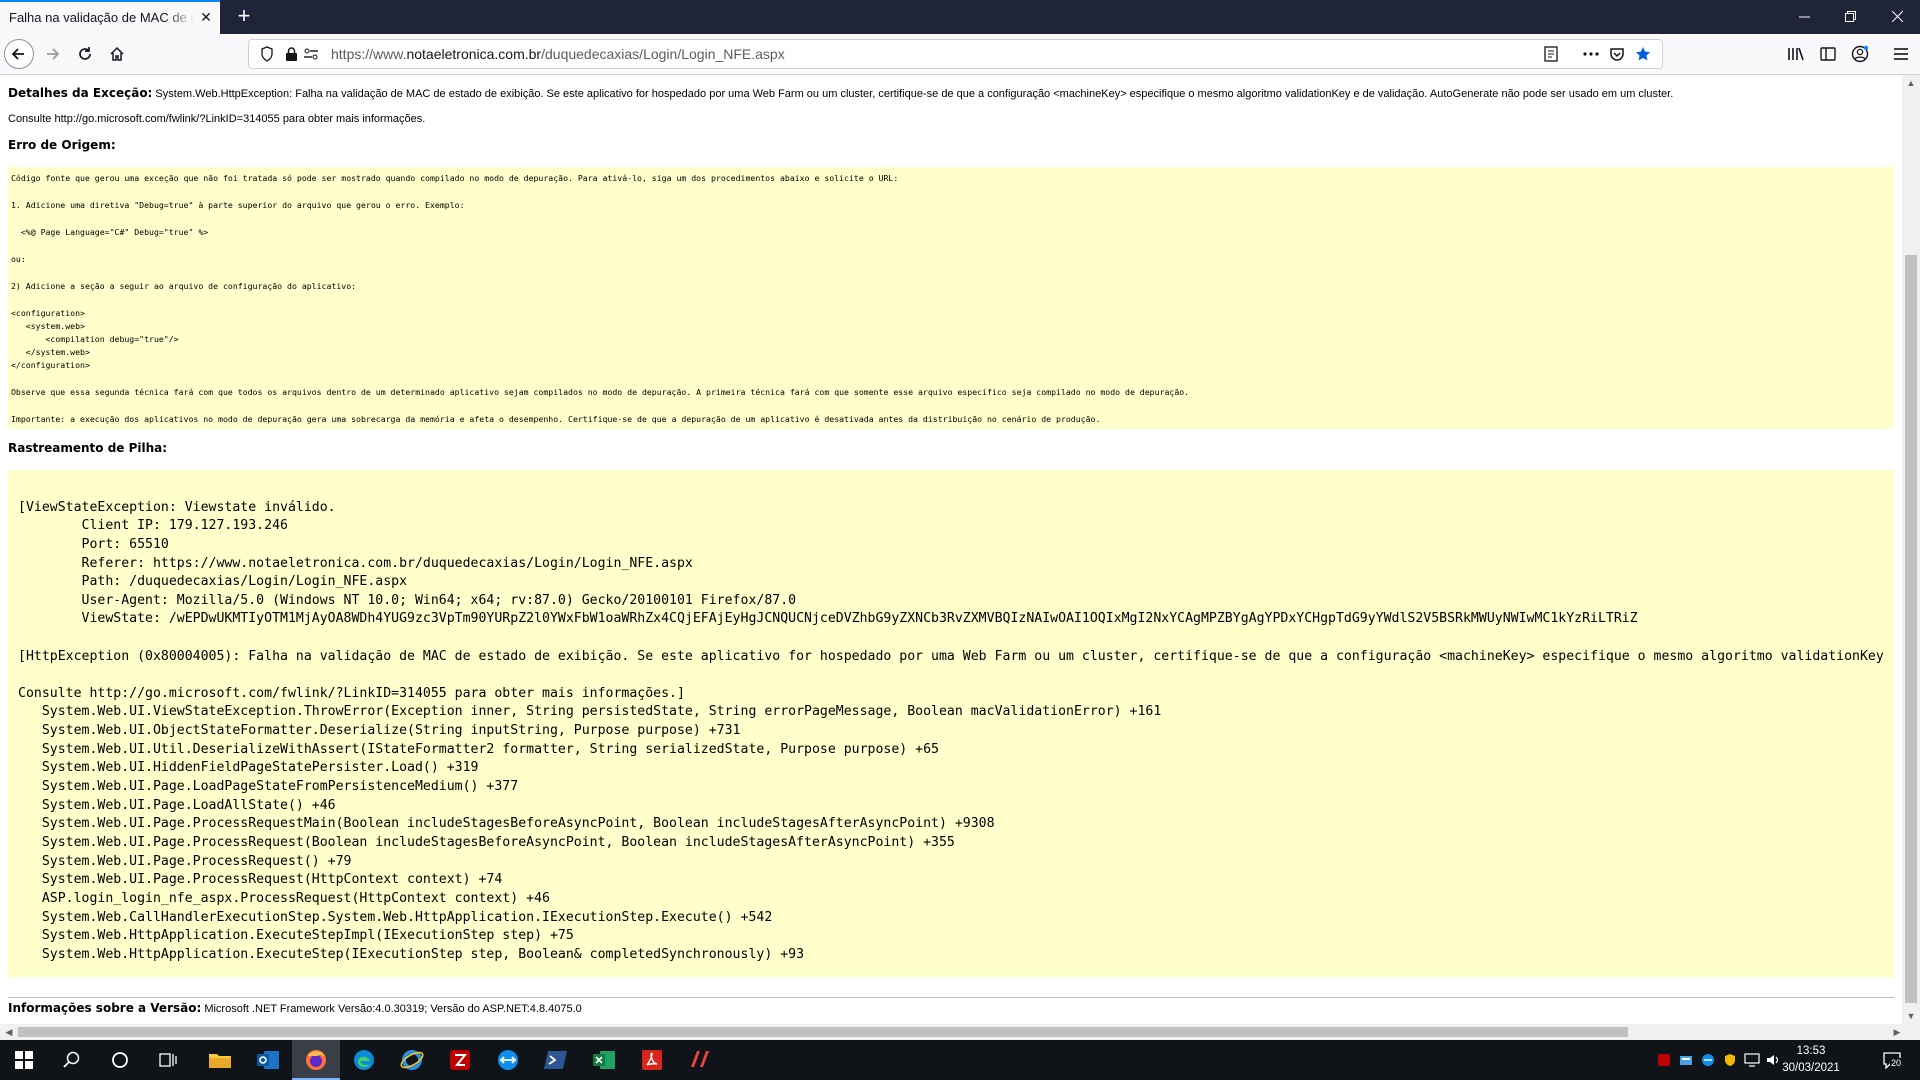 The width and height of the screenshot is (1920, 1080). Describe the element at coordinates (206, 17) in the screenshot. I see `close-icon: ✕` at that location.